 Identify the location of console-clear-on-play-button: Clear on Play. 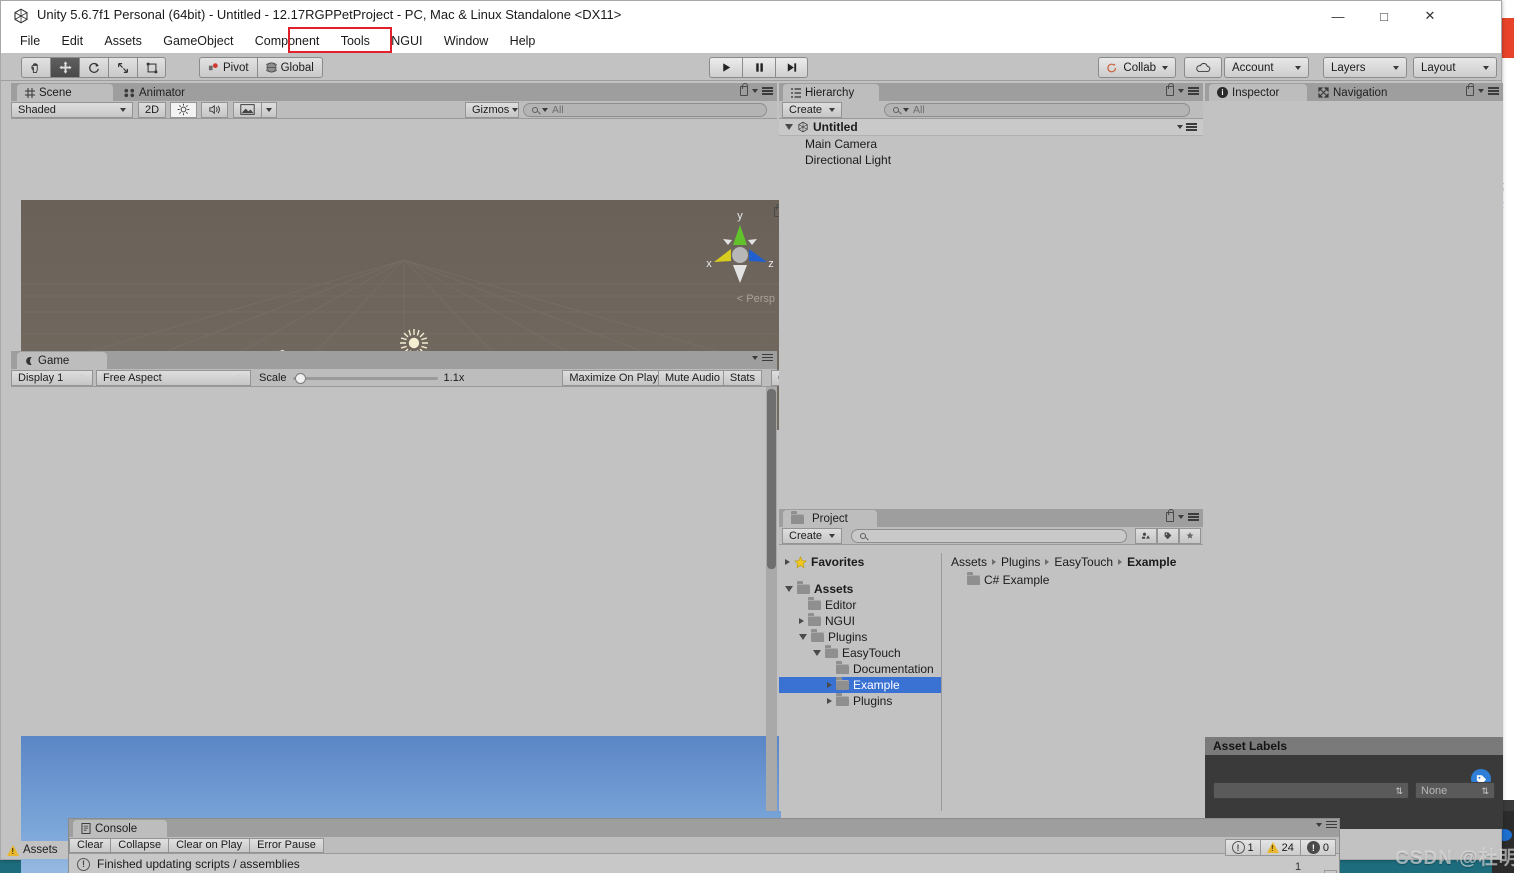
(210, 845).